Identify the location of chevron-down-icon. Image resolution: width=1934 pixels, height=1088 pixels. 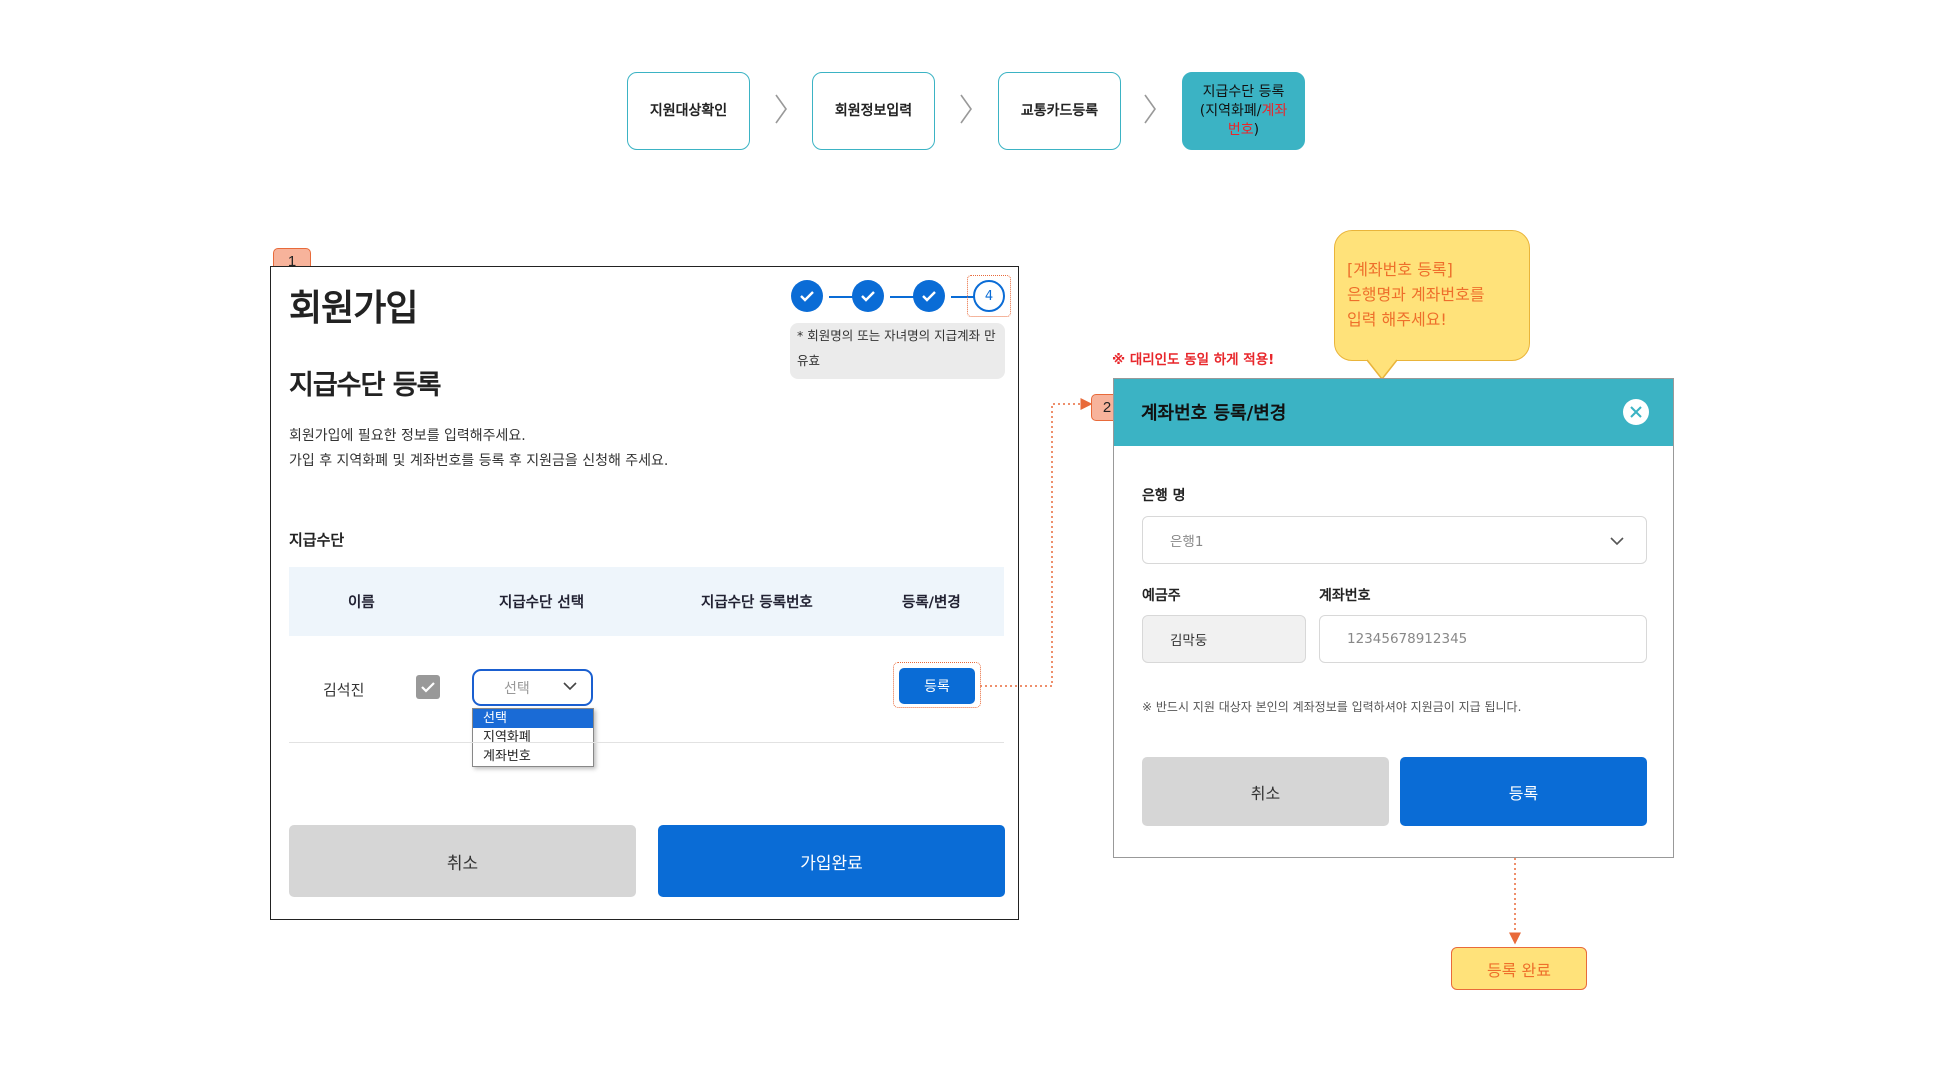
(1617, 541).